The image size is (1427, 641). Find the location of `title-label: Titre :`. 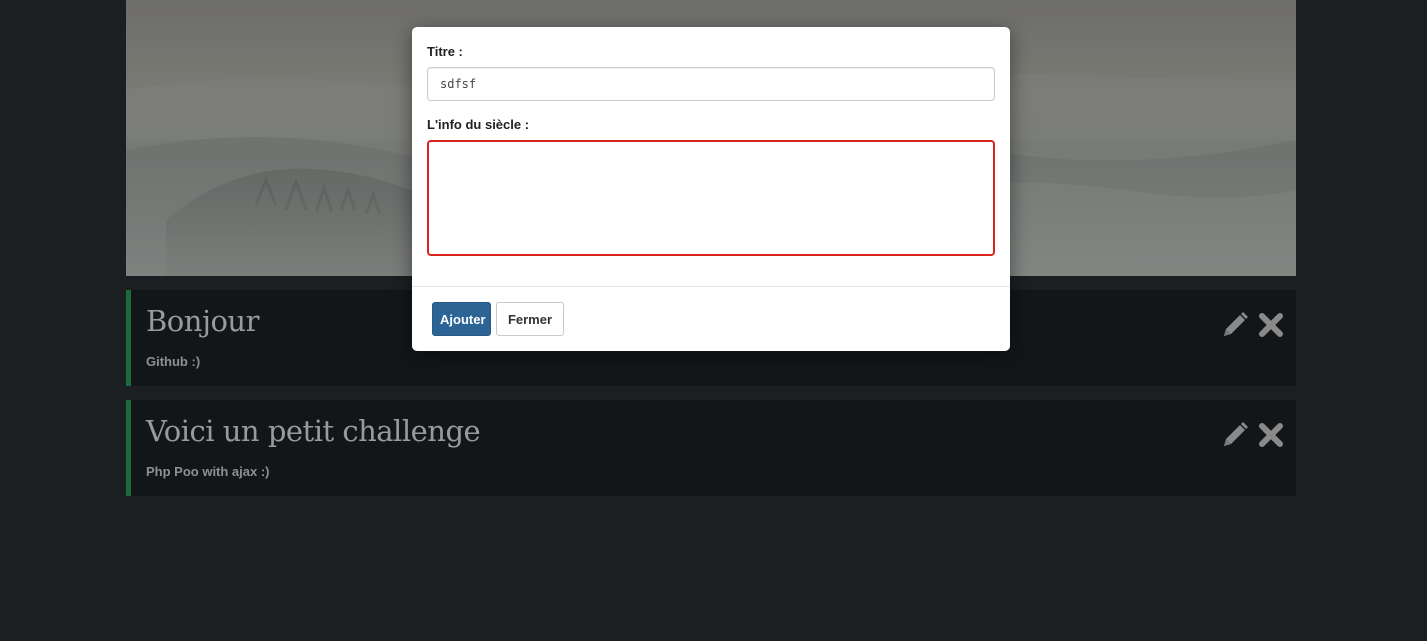

title-label: Titre : is located at coordinates (445, 51).